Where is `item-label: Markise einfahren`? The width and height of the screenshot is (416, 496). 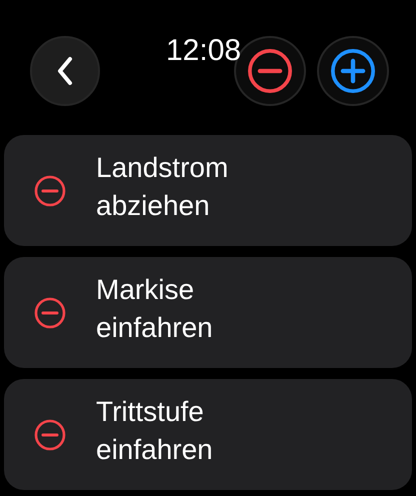 item-label: Markise einfahren is located at coordinates (155, 308).